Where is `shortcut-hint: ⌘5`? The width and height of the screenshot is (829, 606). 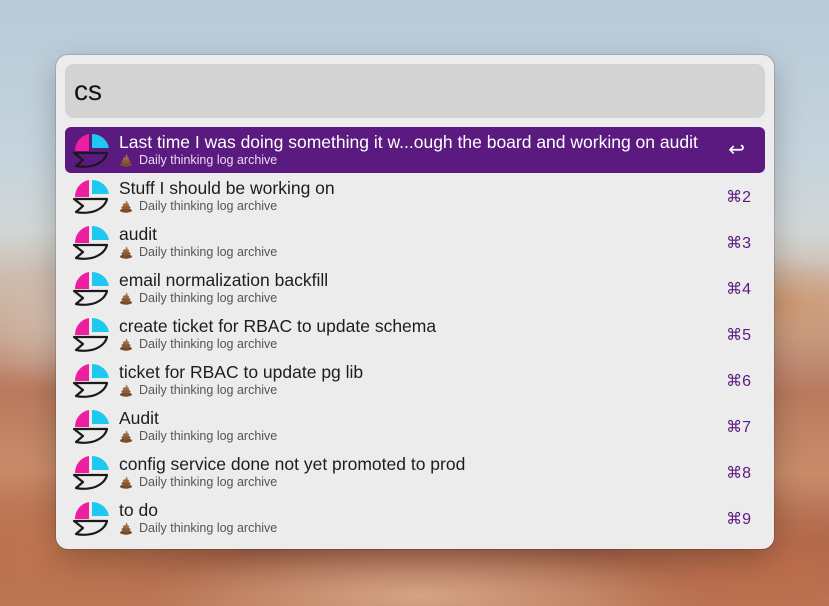 shortcut-hint: ⌘5 is located at coordinates (738, 335).